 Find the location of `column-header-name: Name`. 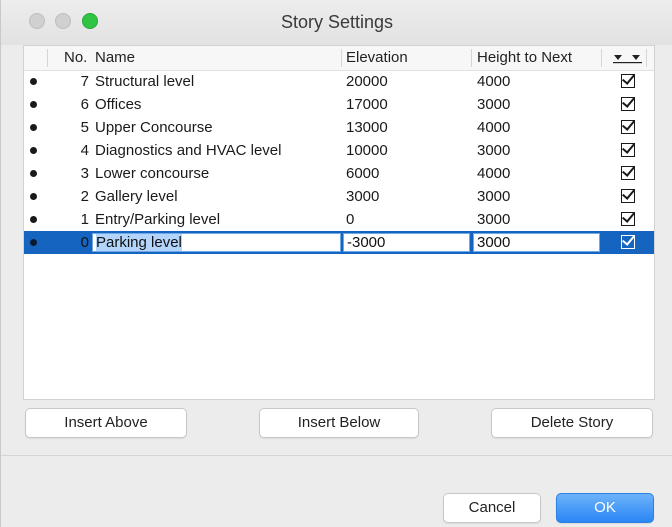

column-header-name: Name is located at coordinates (115, 57).